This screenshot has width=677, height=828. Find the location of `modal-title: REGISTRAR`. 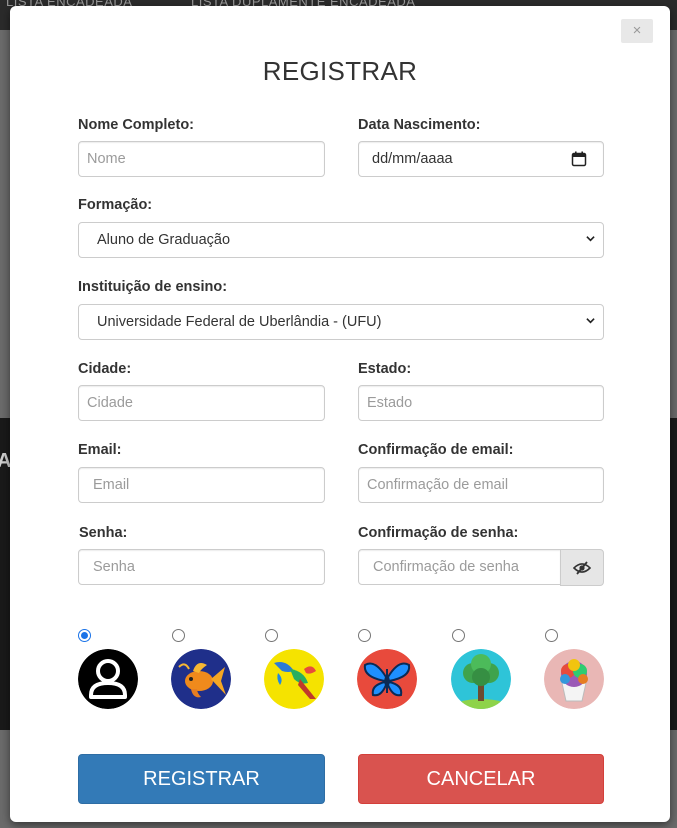

modal-title: REGISTRAR is located at coordinates (340, 71).